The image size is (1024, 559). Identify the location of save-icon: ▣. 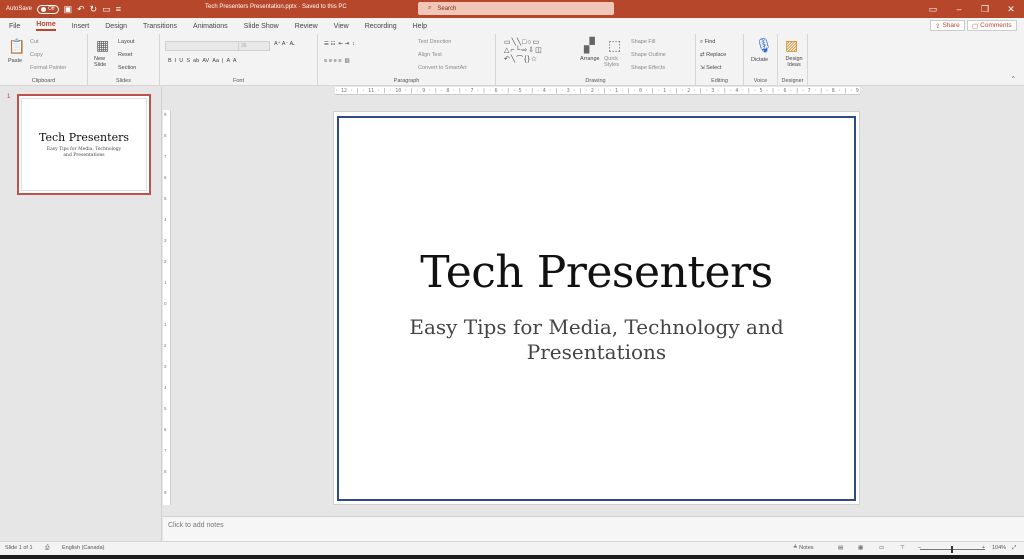
(68, 9).